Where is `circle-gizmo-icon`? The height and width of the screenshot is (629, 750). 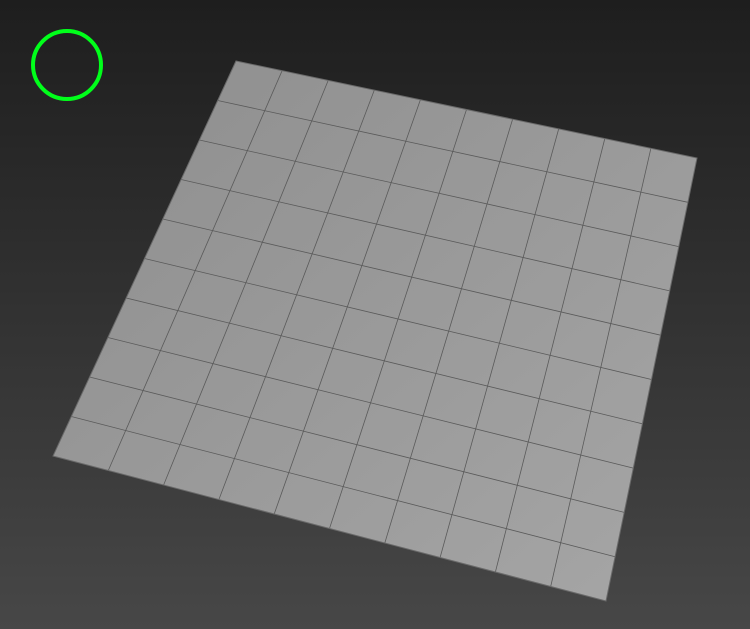 circle-gizmo-icon is located at coordinates (67, 65).